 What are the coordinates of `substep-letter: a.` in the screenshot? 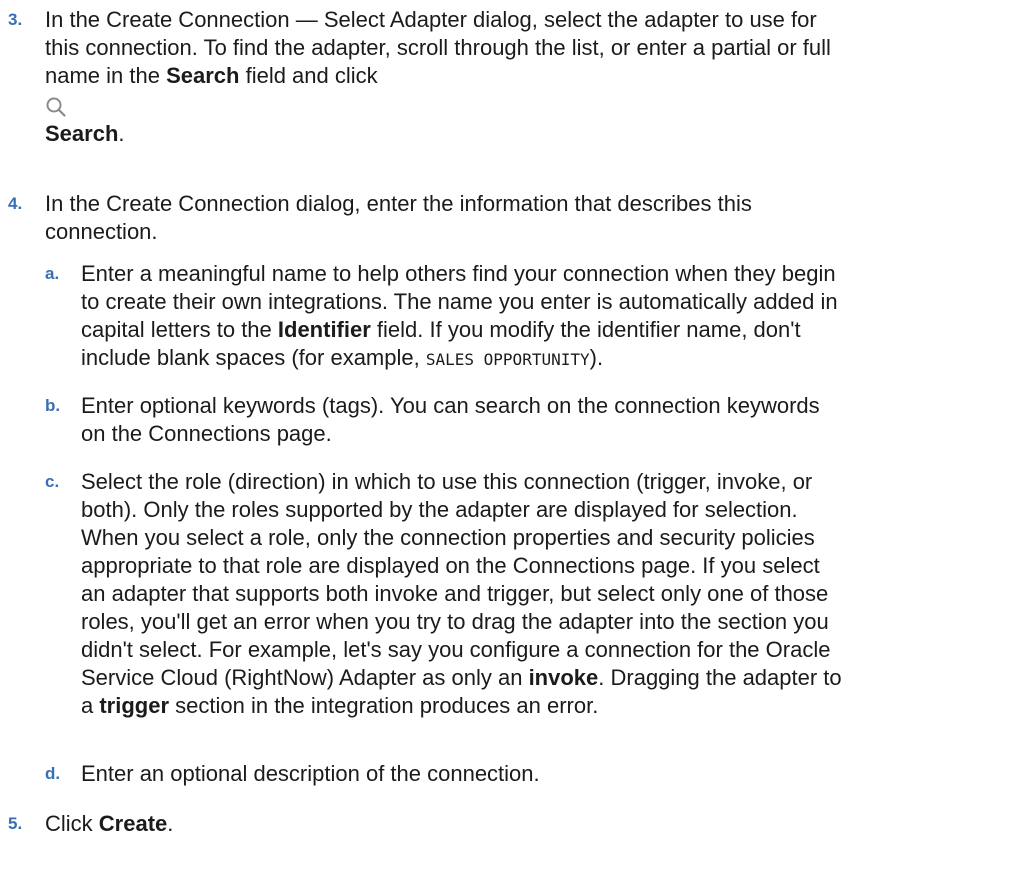 It's located at (52, 273).